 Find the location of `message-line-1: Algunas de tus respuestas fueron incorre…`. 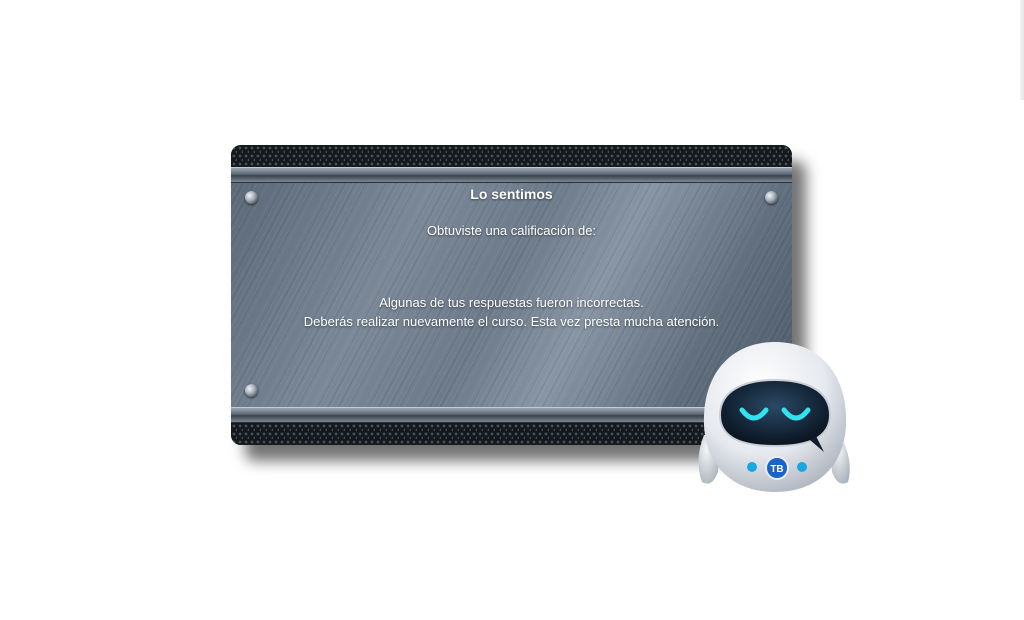

message-line-1: Algunas de tus respuestas fueron incorre… is located at coordinates (511, 302).